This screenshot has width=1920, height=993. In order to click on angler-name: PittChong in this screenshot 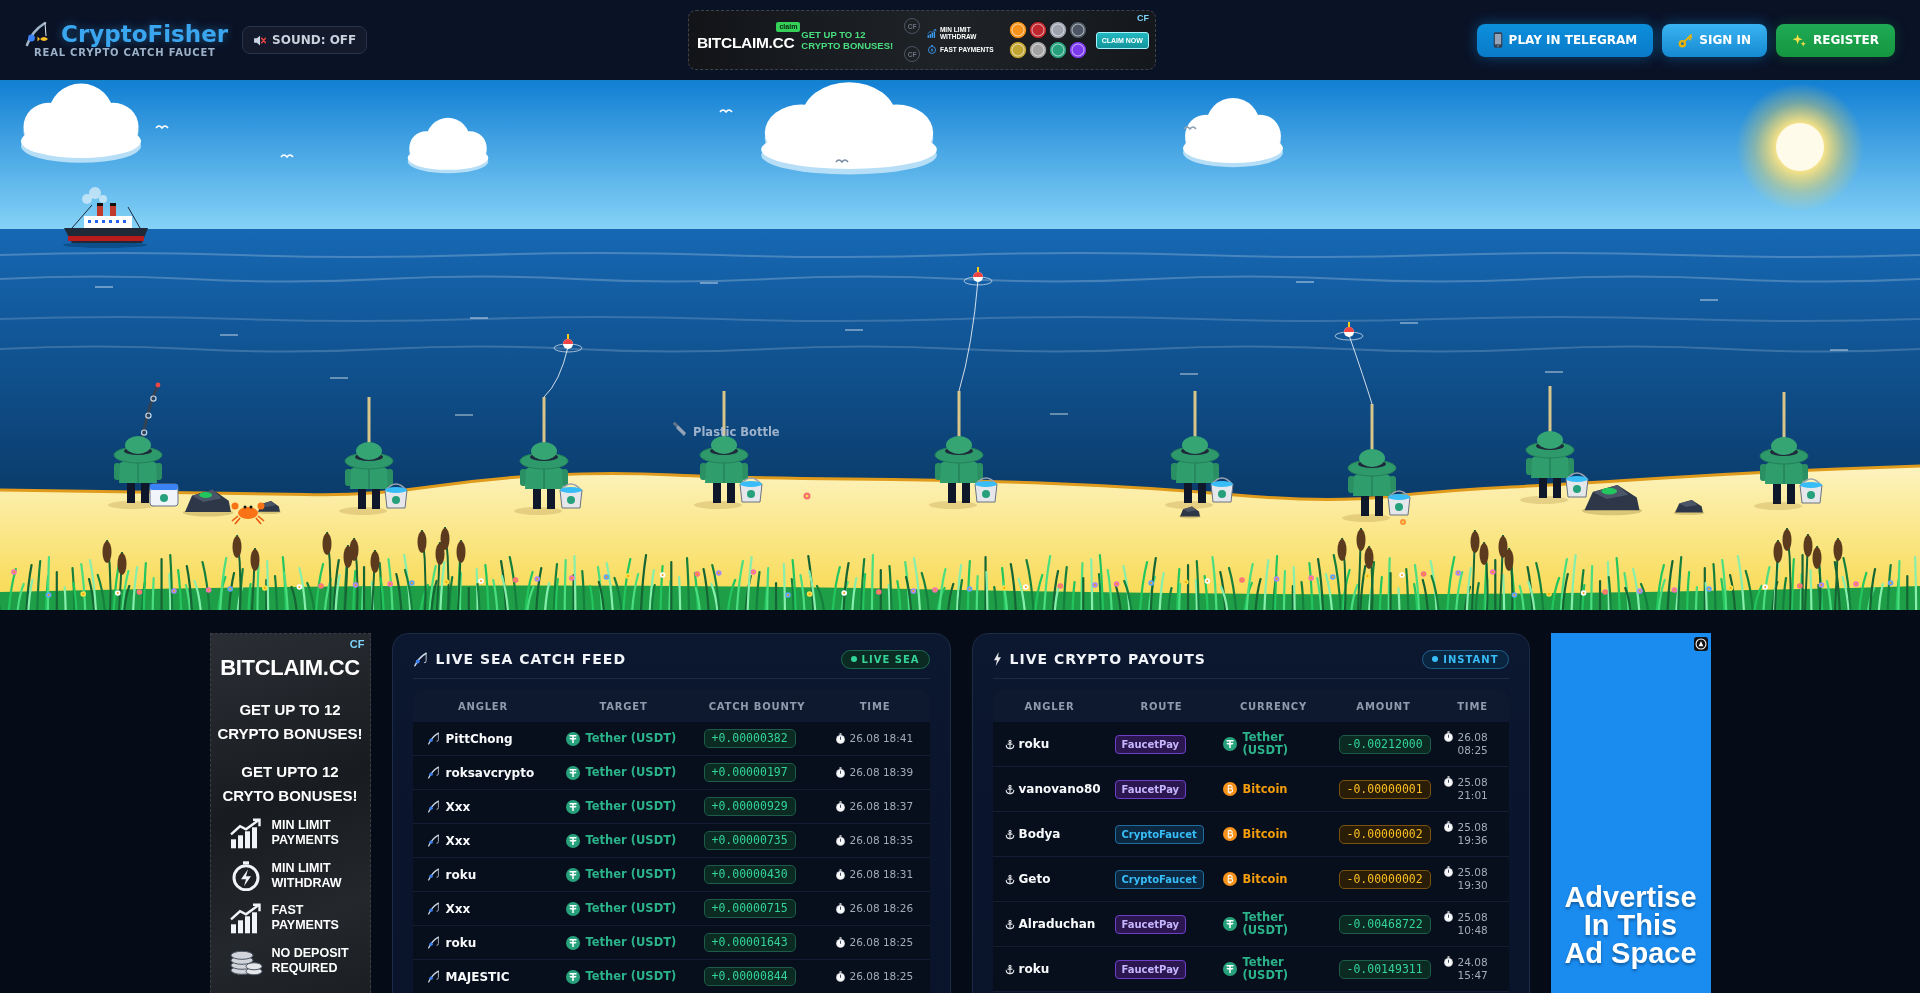, I will do `click(479, 738)`.